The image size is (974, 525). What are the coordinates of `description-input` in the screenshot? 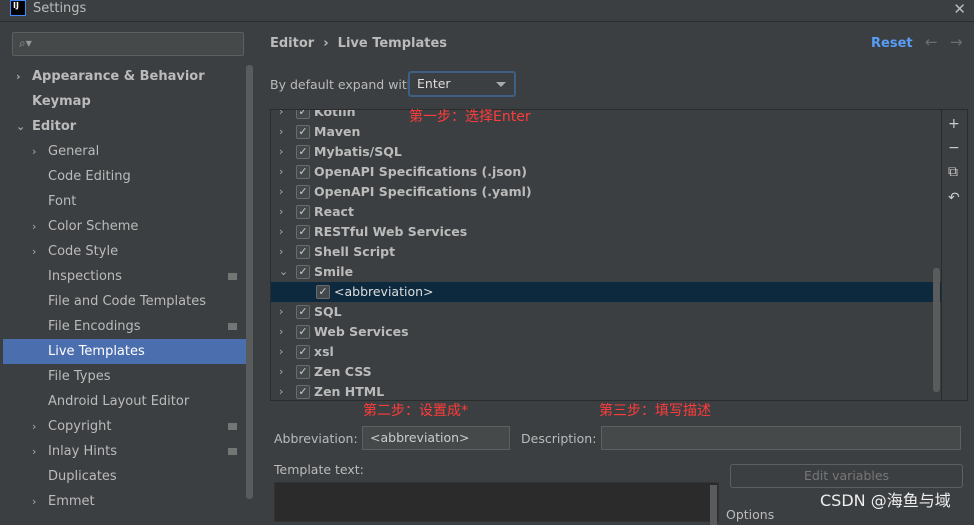 It's located at (781, 438).